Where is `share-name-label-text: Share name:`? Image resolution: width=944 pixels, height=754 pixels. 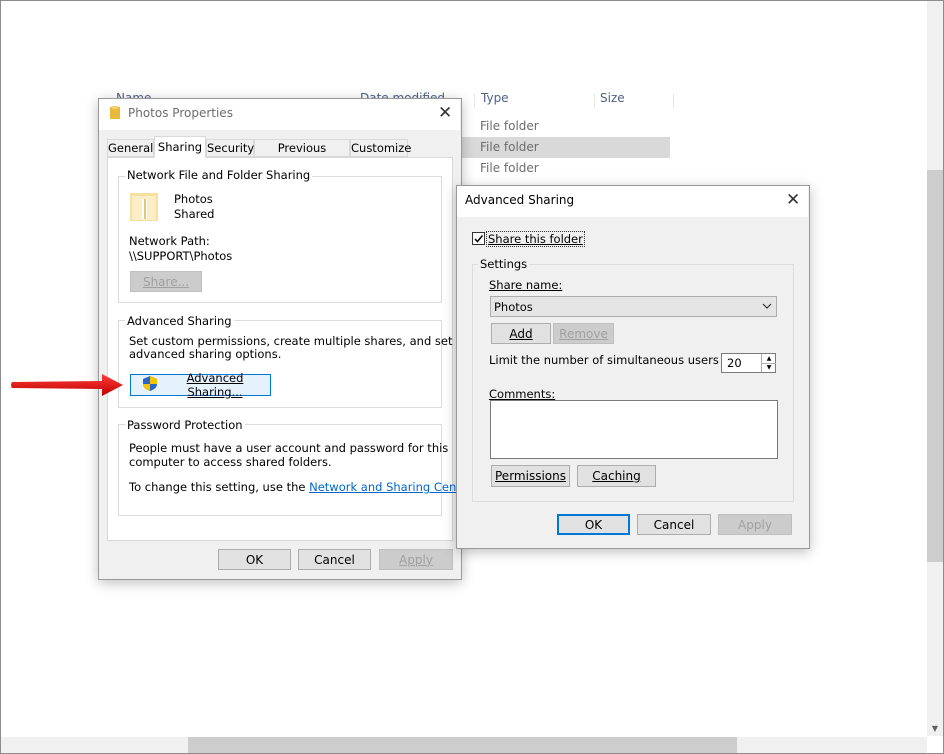 share-name-label-text: Share name: is located at coordinates (526, 285).